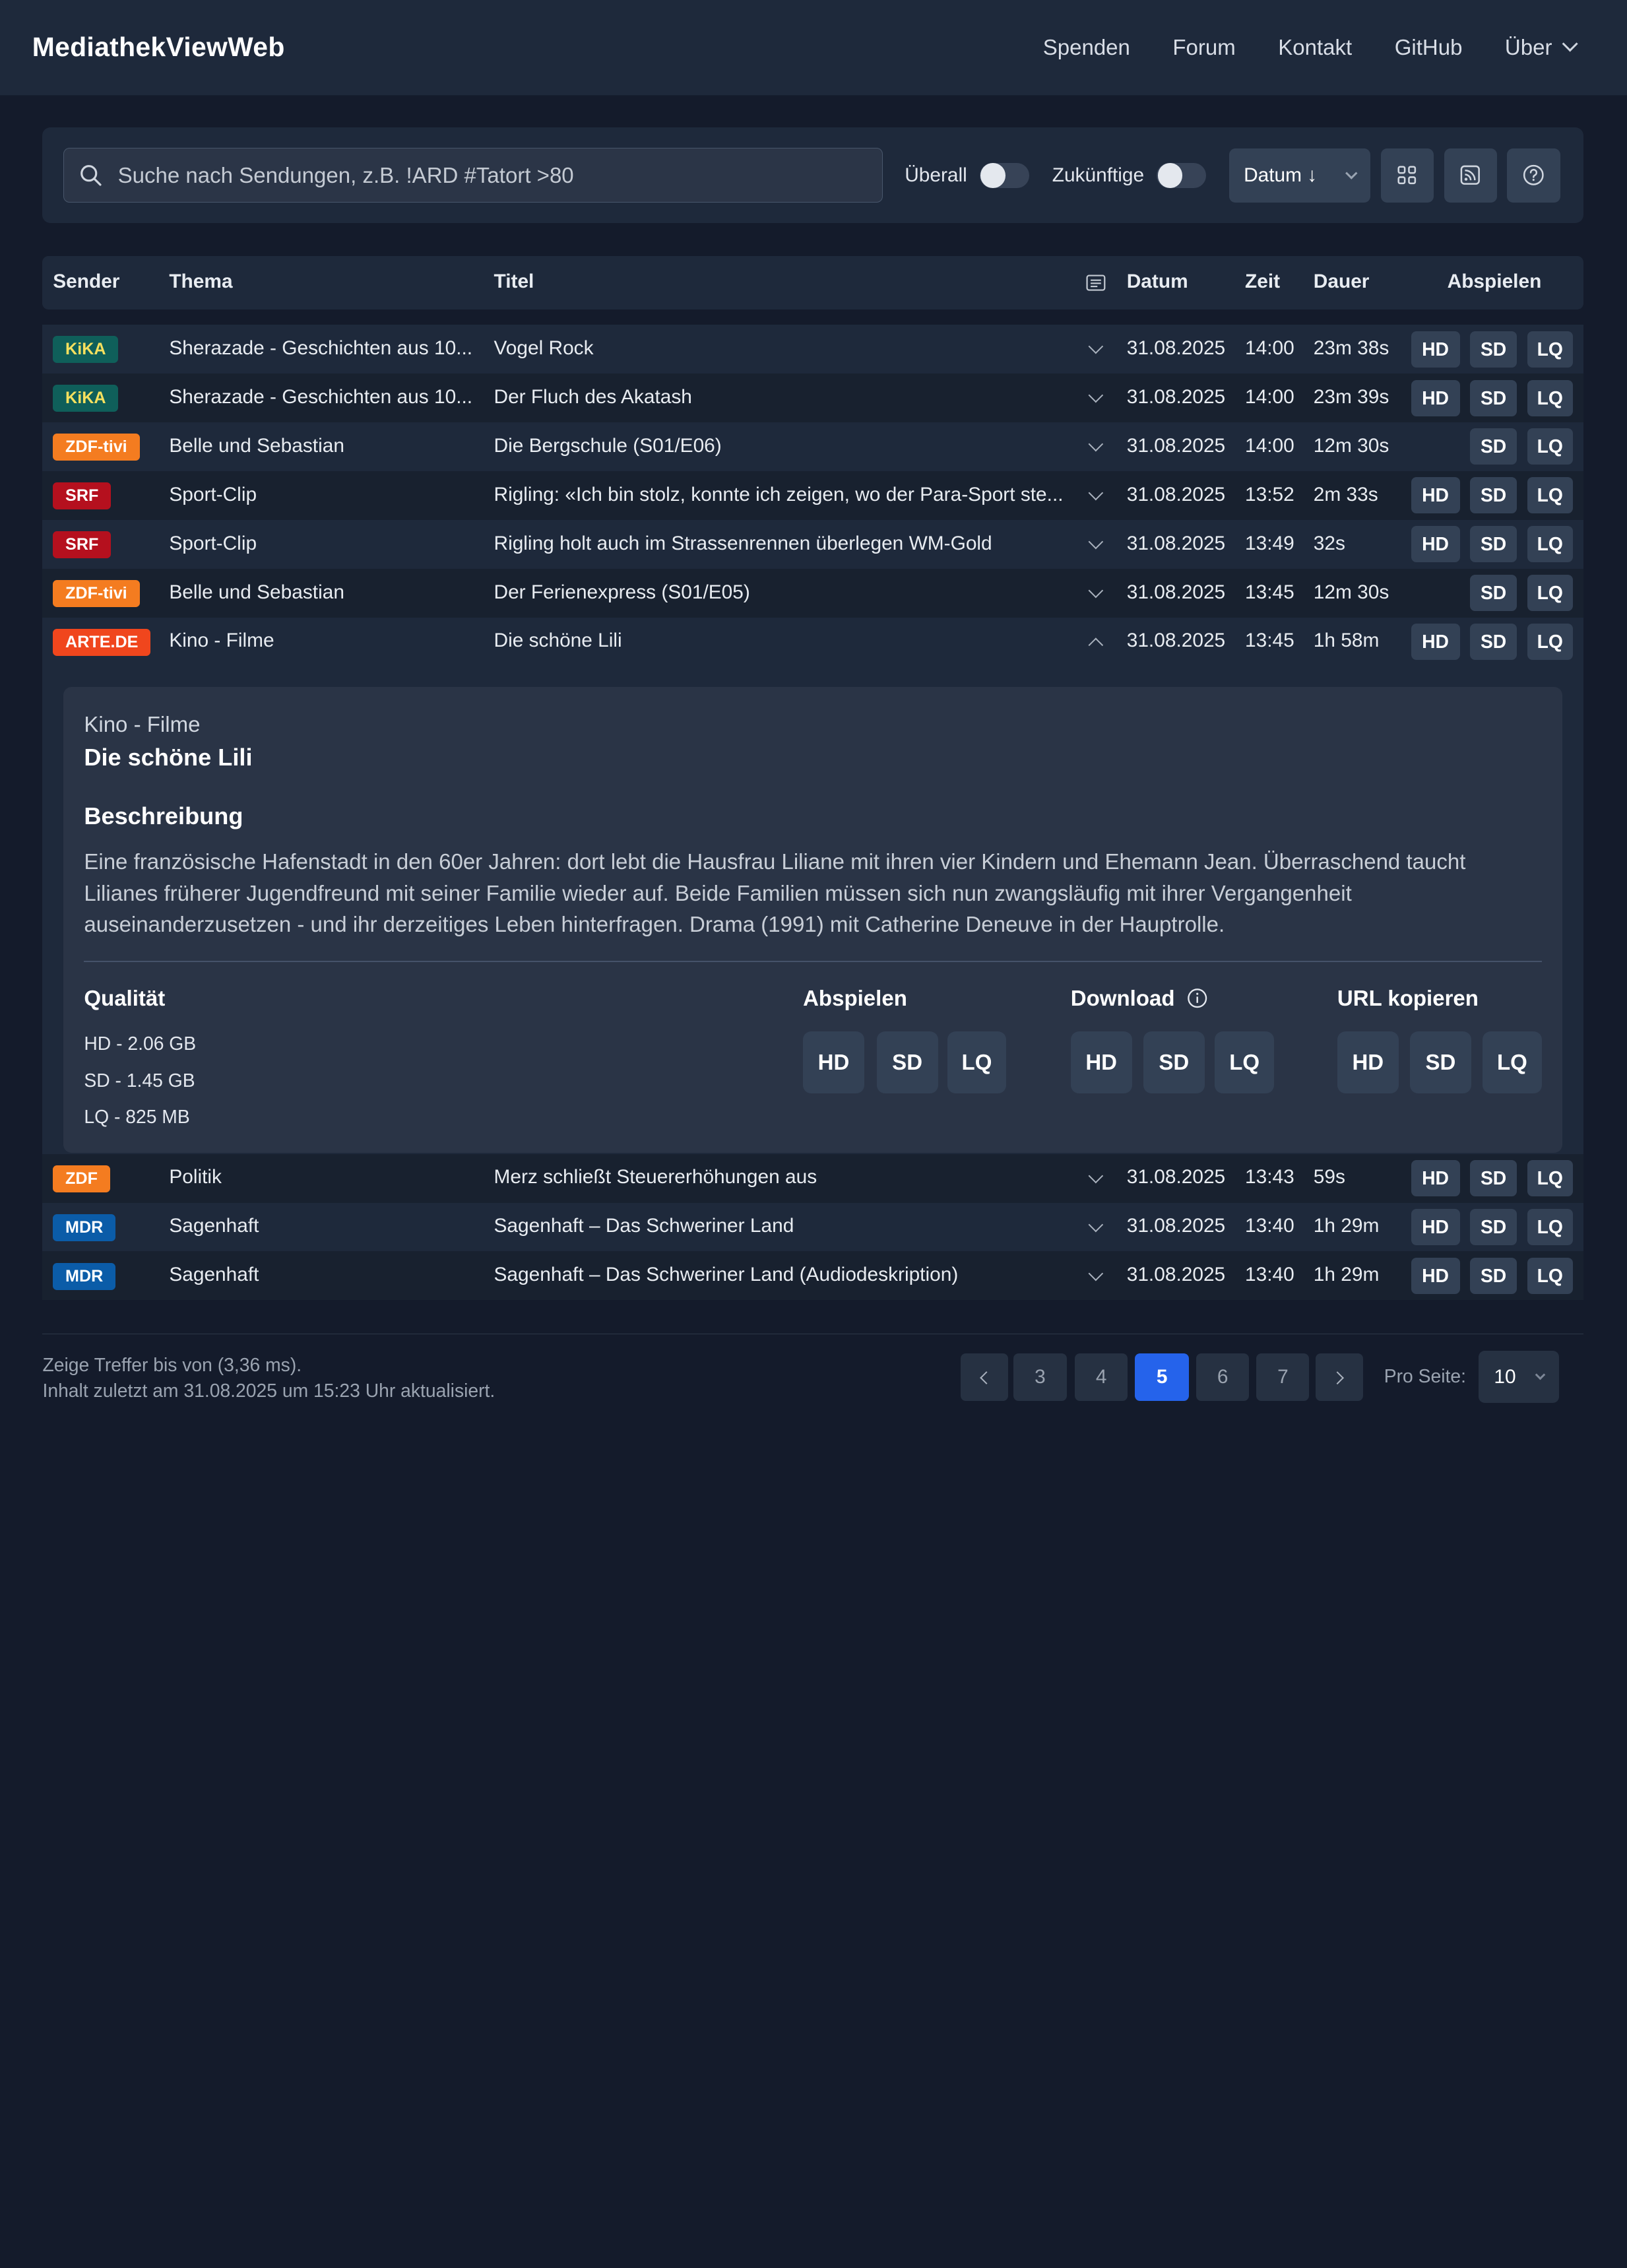  Describe the element at coordinates (1542, 47) in the screenshot. I see `nav-dropdown-ueber: Über` at that location.